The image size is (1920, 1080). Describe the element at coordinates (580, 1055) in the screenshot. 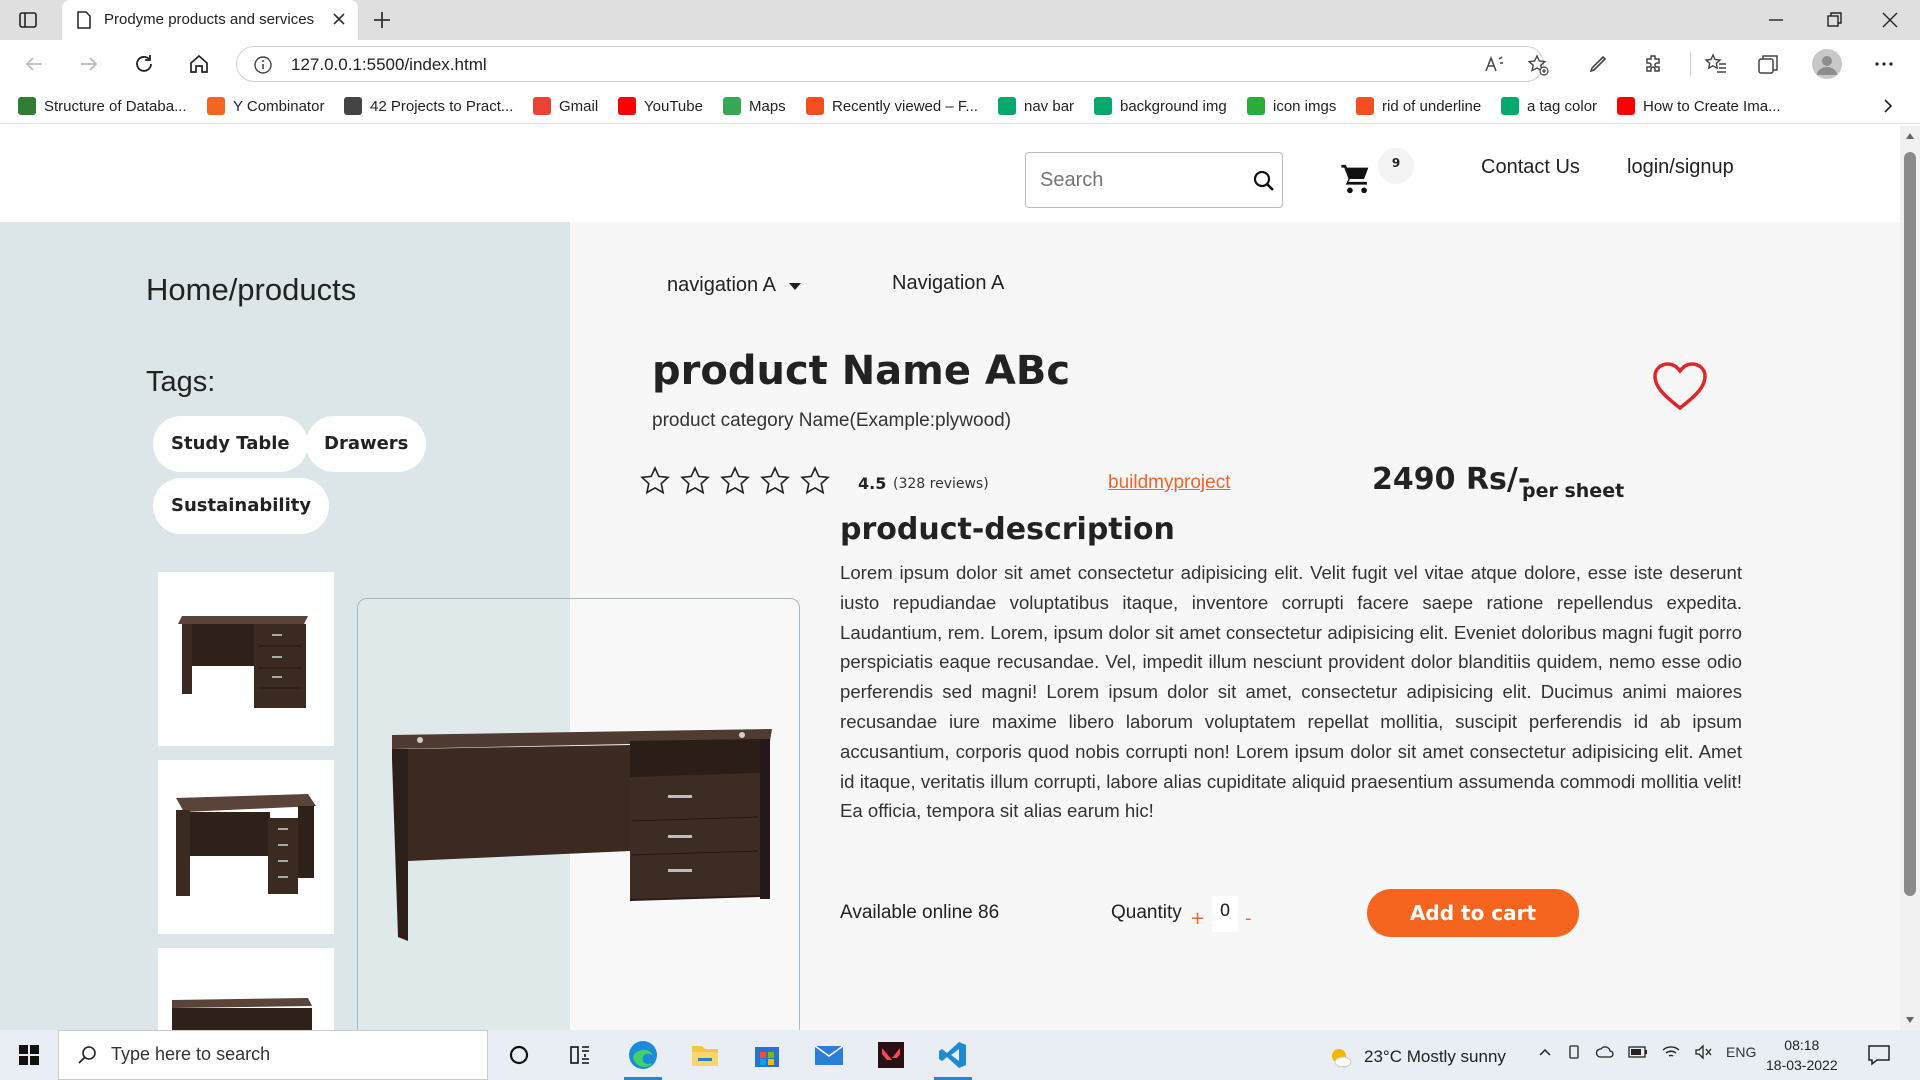

I see `task-view-icon` at that location.